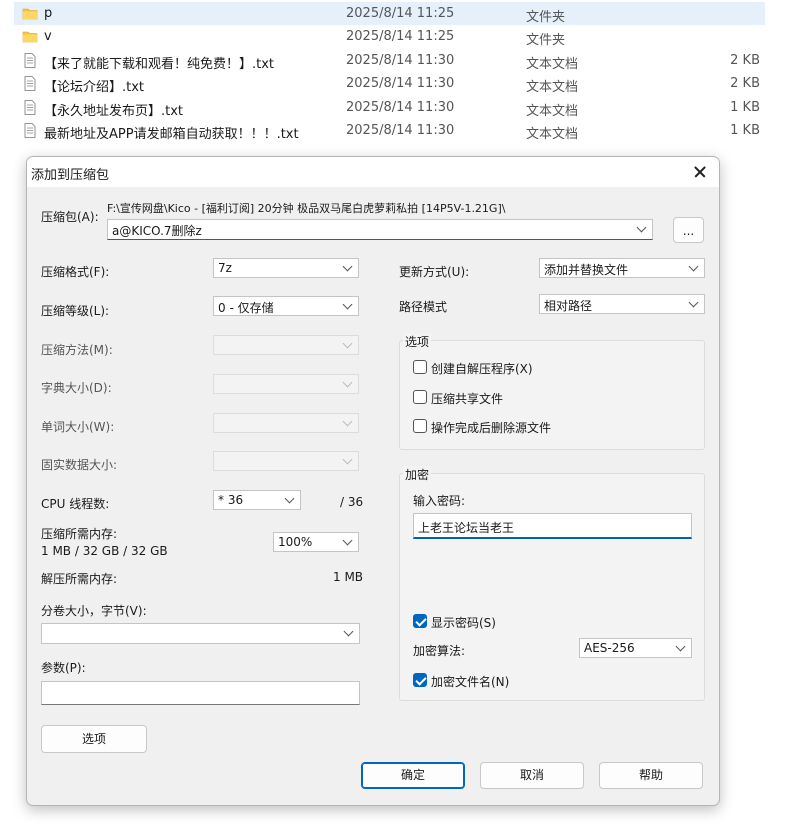  What do you see at coordinates (286, 268) in the screenshot?
I see `format-combo: 7z` at bounding box center [286, 268].